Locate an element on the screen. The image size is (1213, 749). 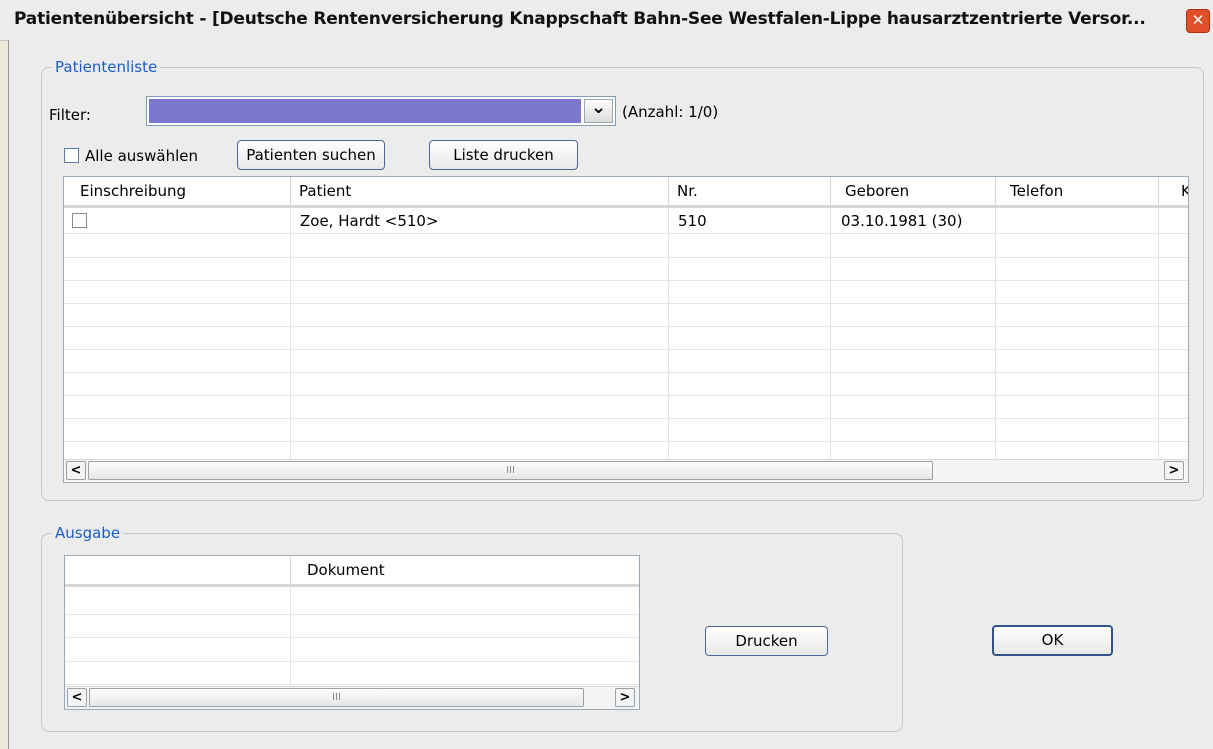
ok-button: OK is located at coordinates (1052, 640).